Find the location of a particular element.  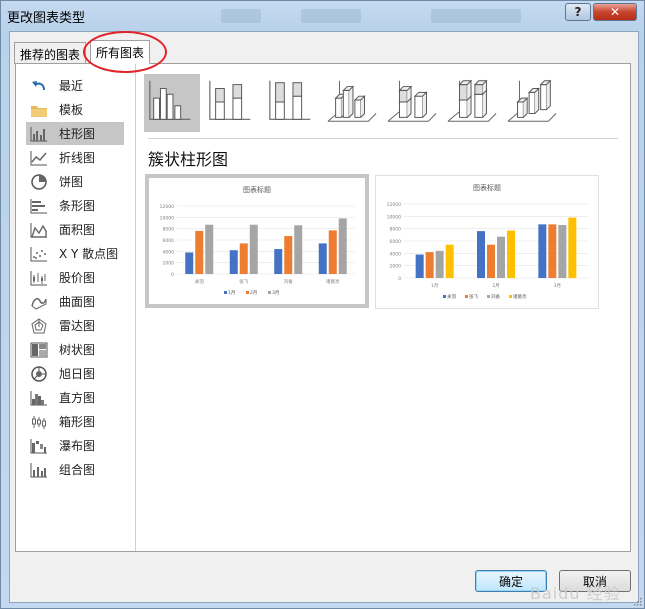

dialog-title: 更改图表类型 is located at coordinates (46, 18).